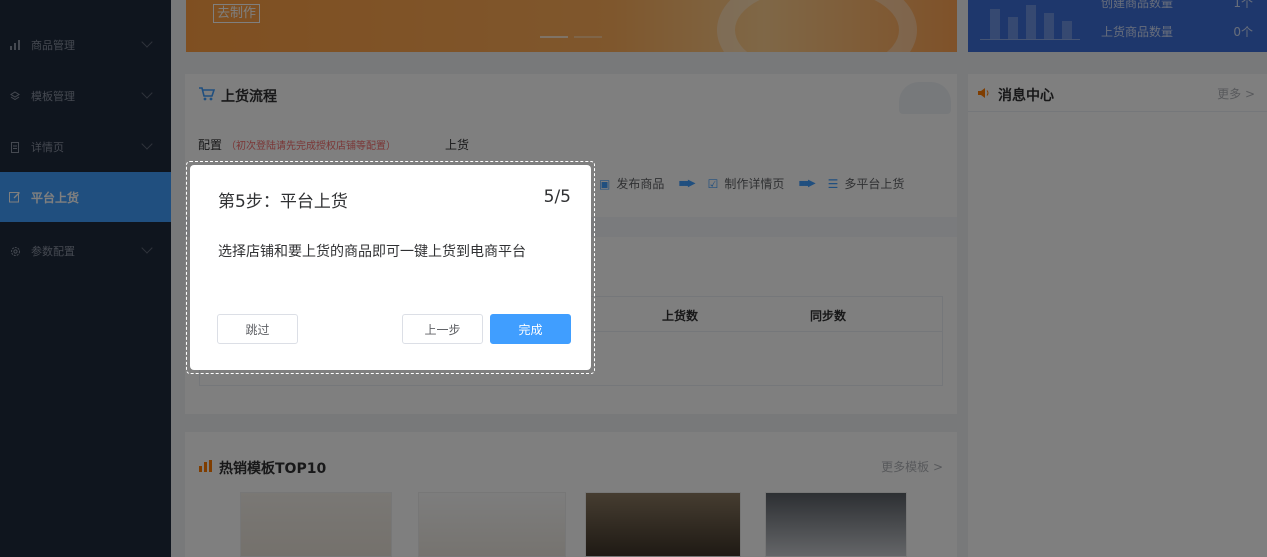  What do you see at coordinates (530, 329) in the screenshot?
I see `finish-button: 完成` at bounding box center [530, 329].